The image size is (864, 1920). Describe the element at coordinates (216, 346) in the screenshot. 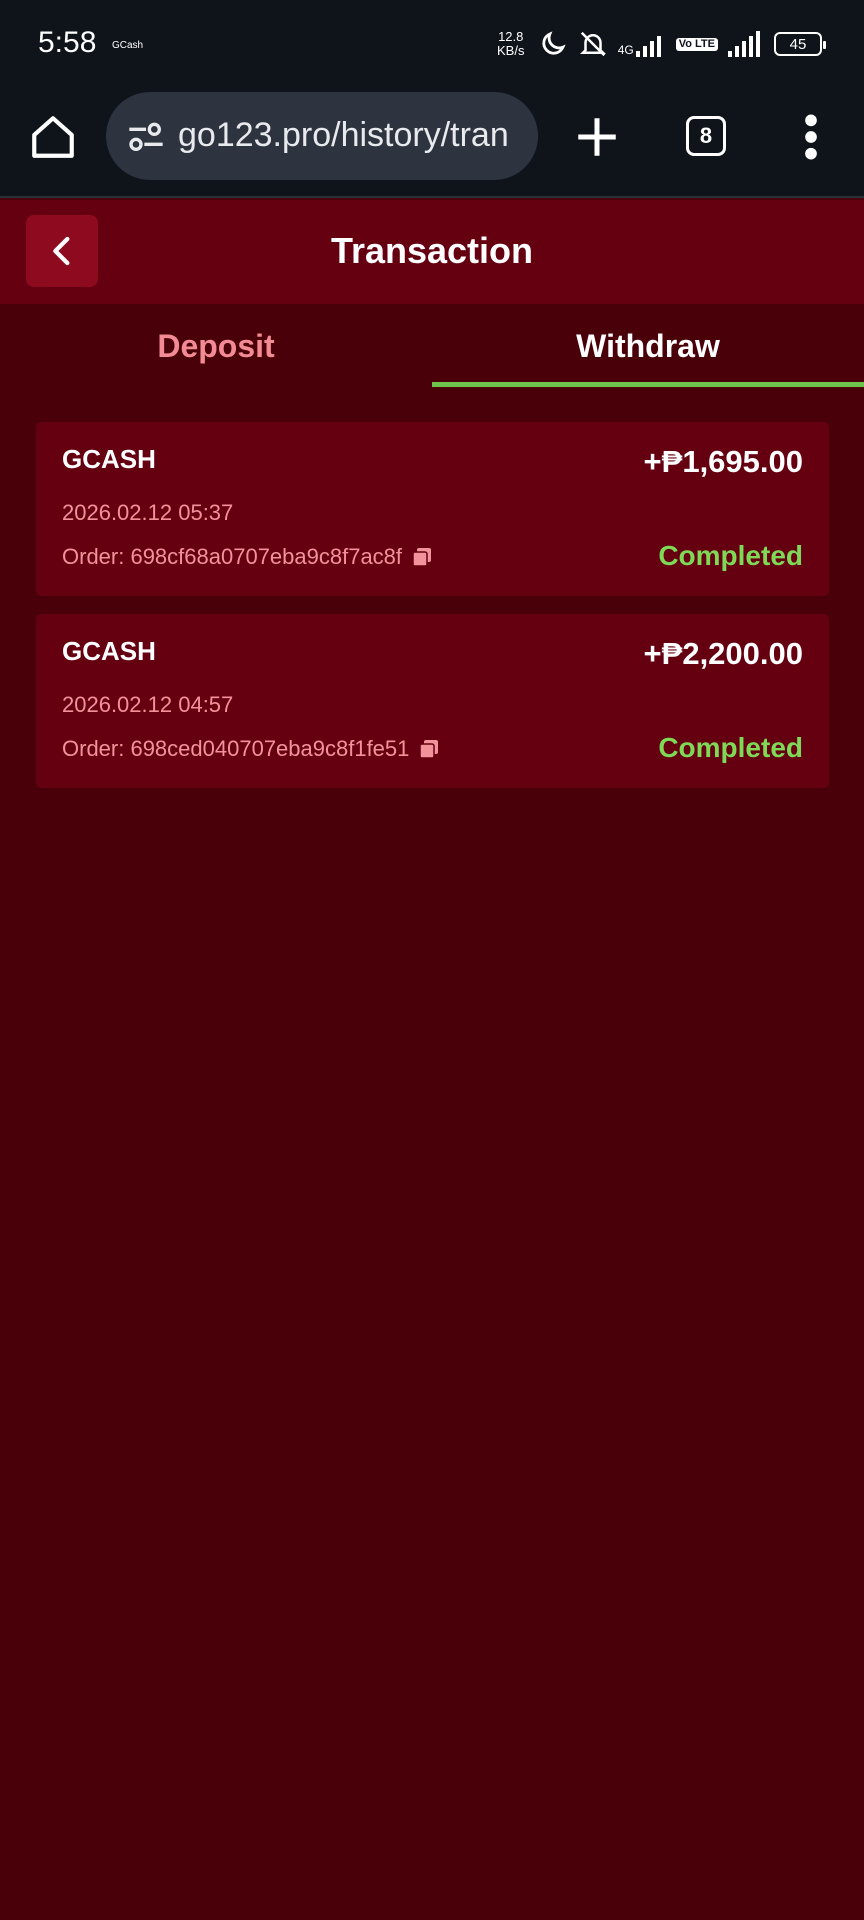

I see `tab-deposit: Deposit` at that location.